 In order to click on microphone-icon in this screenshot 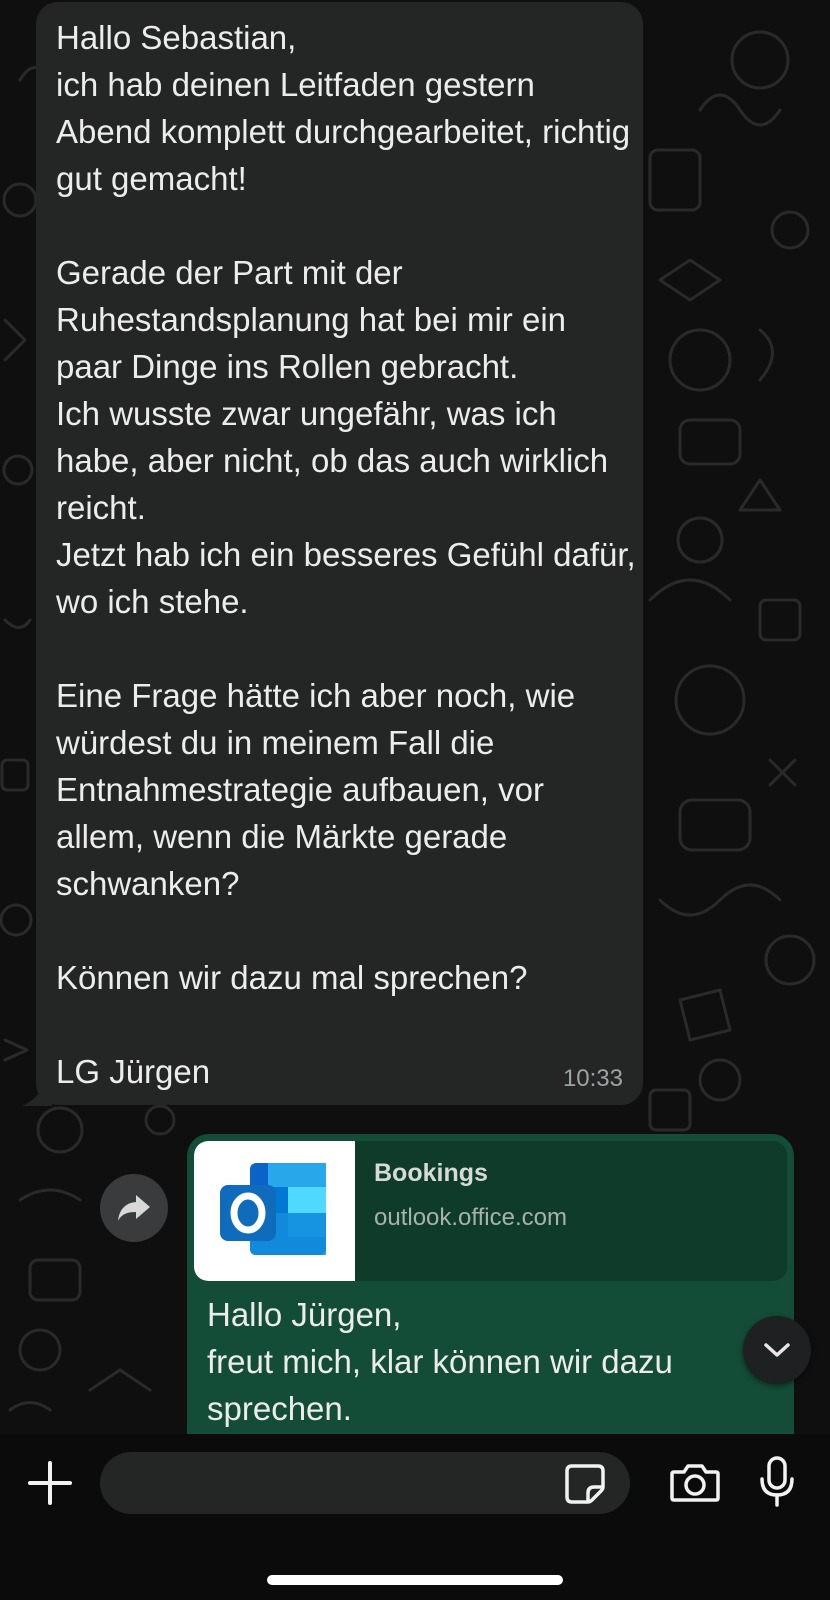, I will do `click(777, 1481)`.